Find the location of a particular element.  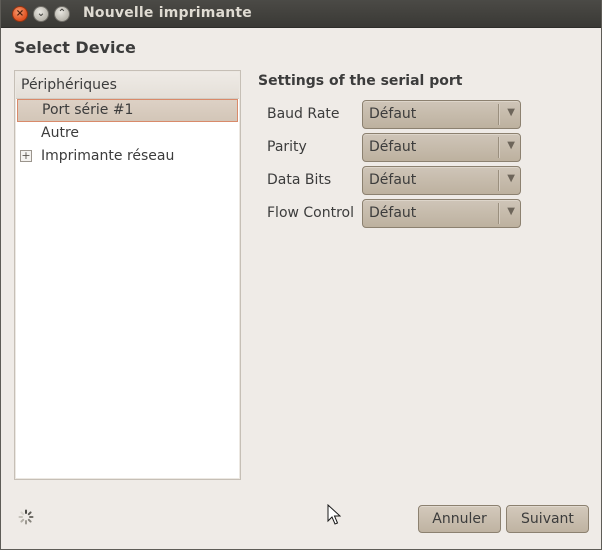

page-title: Select Device is located at coordinates (75, 47).